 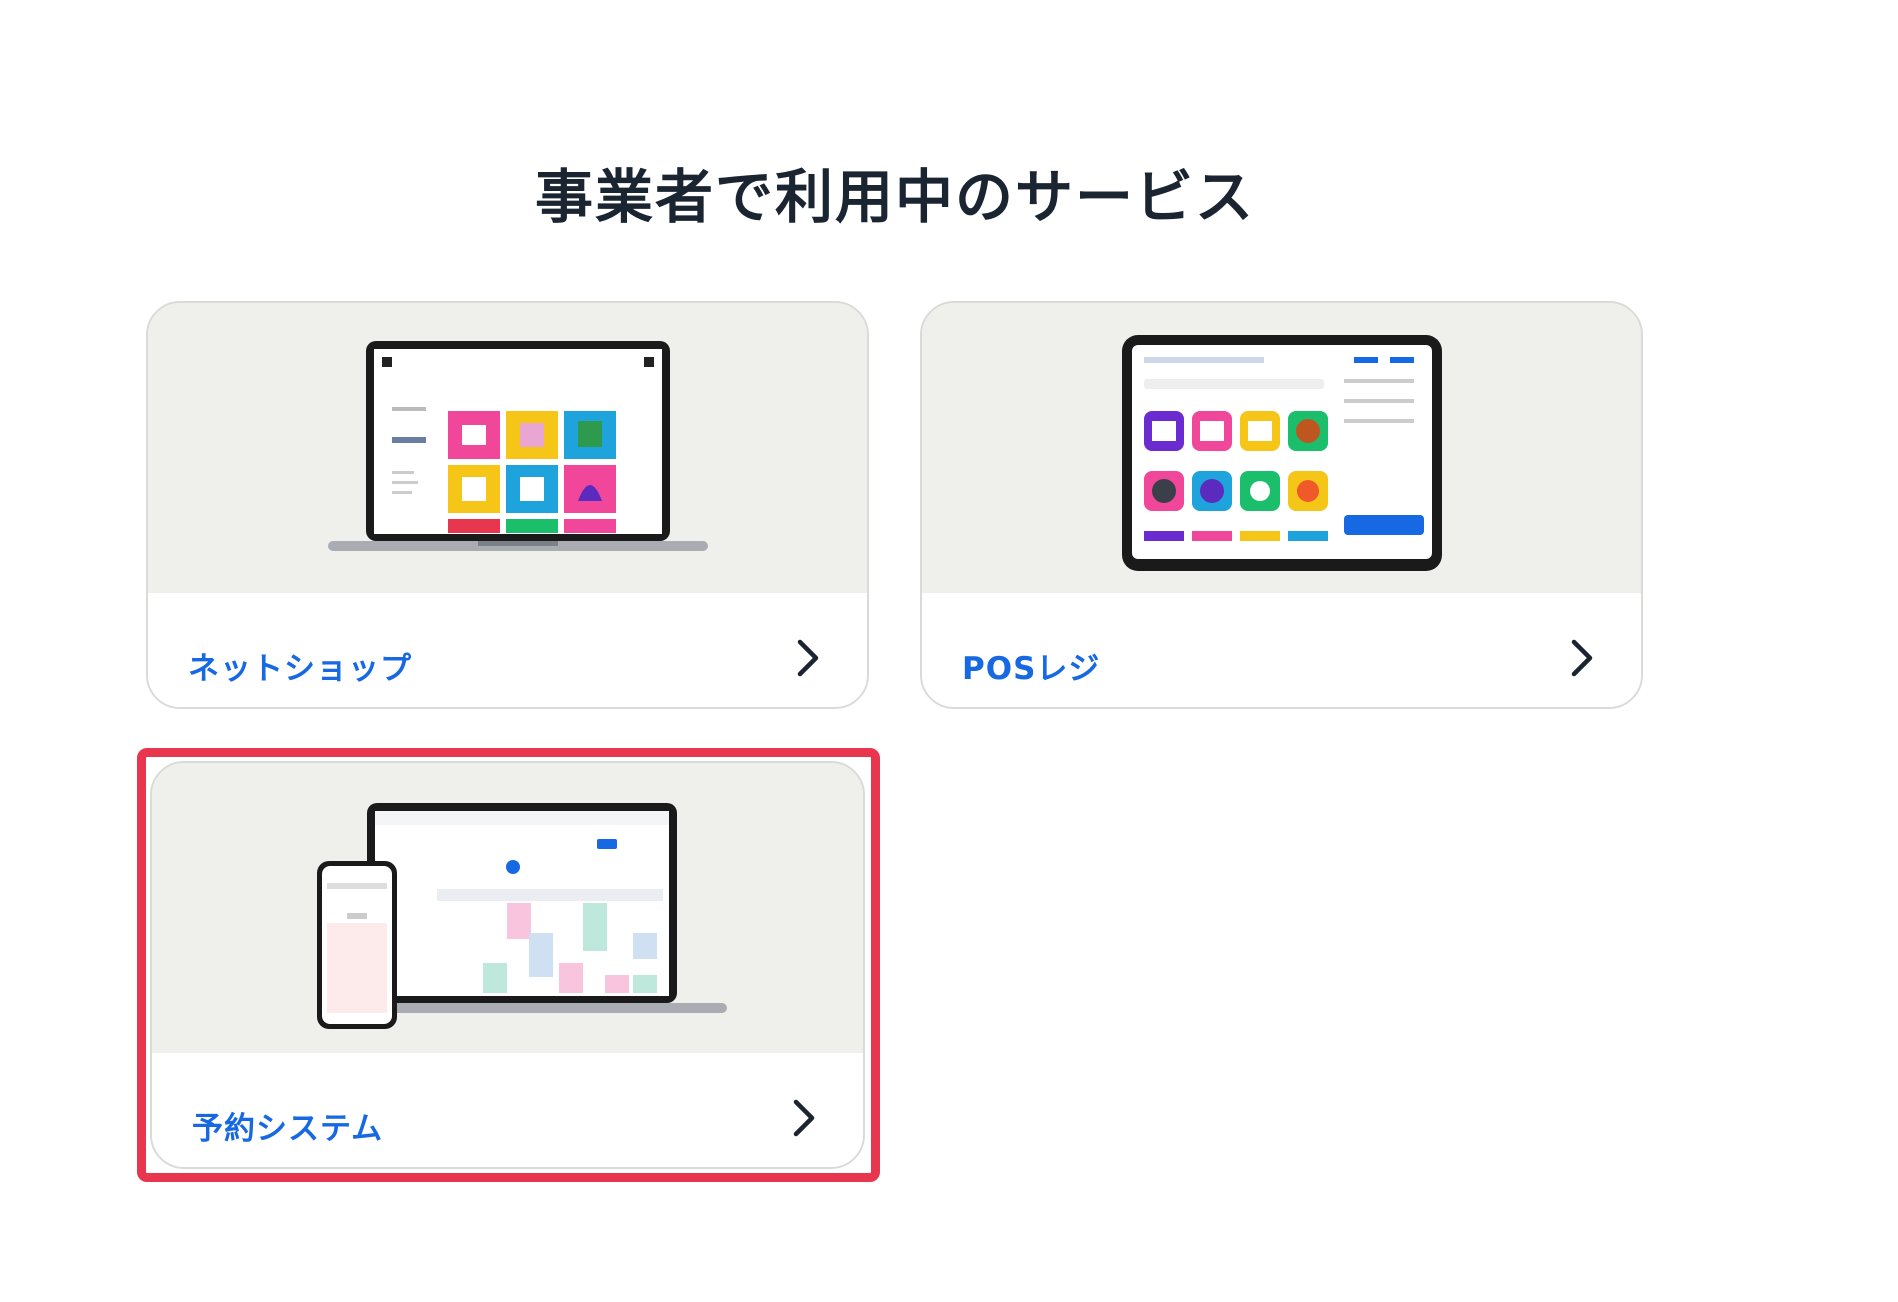 I want to click on page-title: 事業者で利用中のサービス, so click(x=894, y=197).